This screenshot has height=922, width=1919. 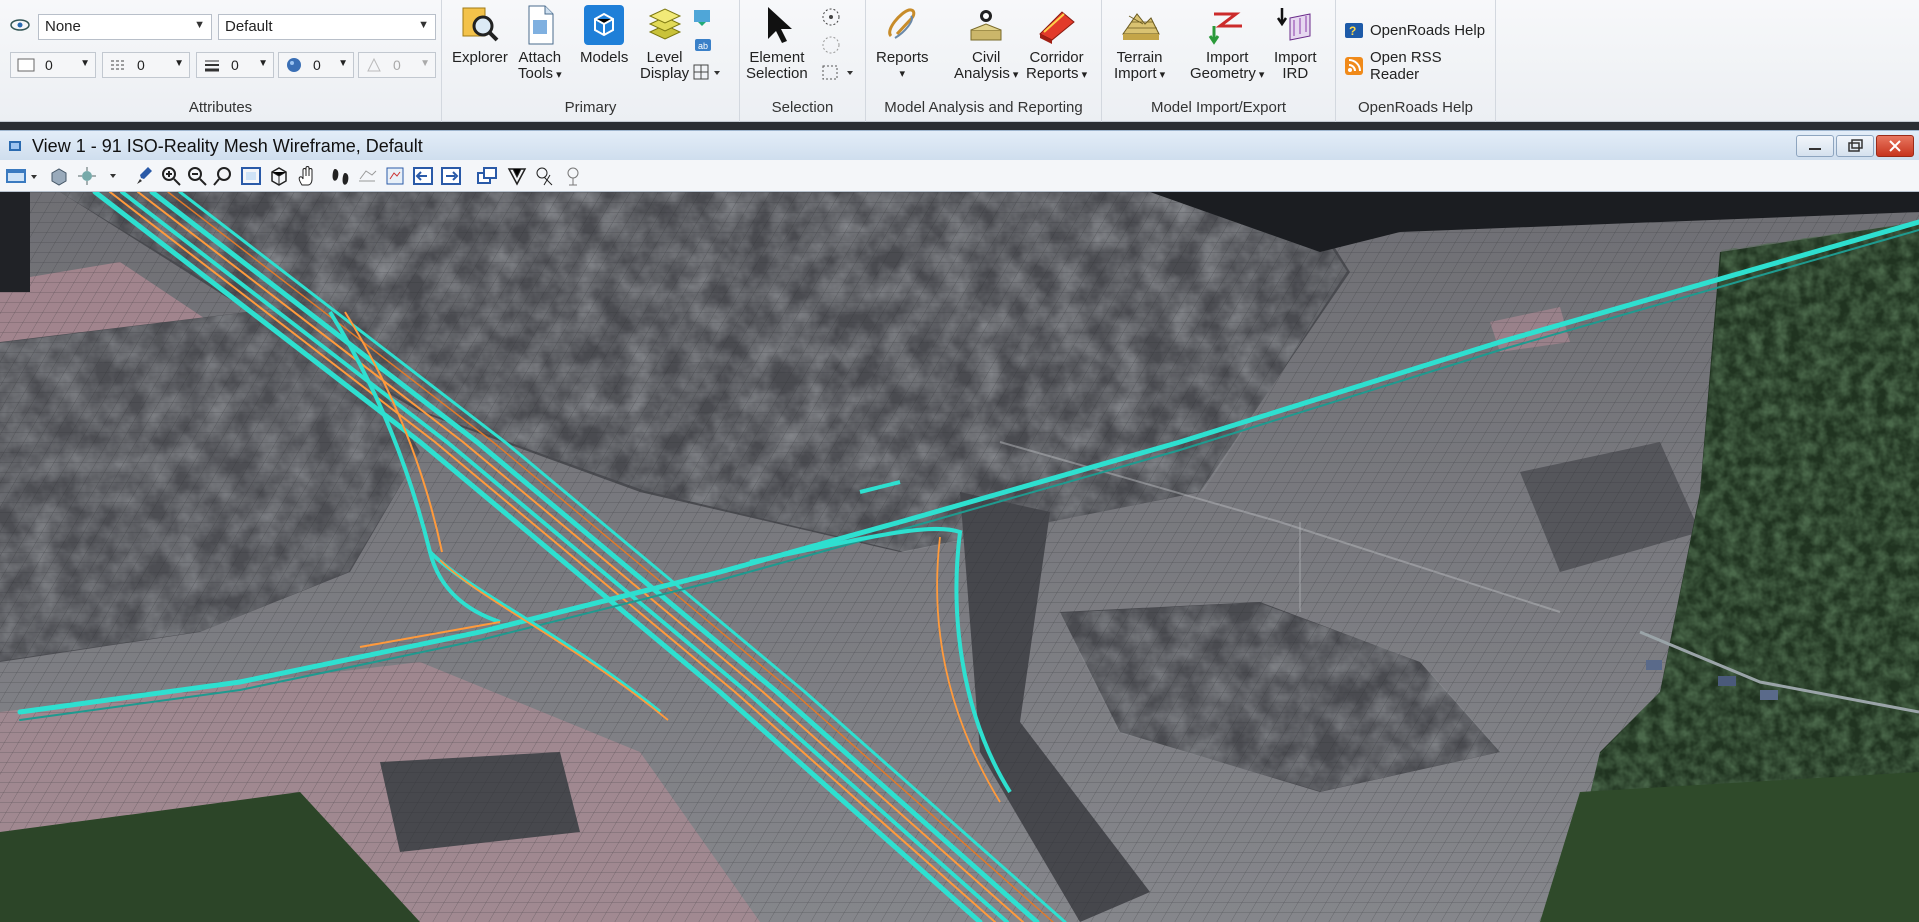 What do you see at coordinates (451, 176) in the screenshot?
I see `next-icon` at bounding box center [451, 176].